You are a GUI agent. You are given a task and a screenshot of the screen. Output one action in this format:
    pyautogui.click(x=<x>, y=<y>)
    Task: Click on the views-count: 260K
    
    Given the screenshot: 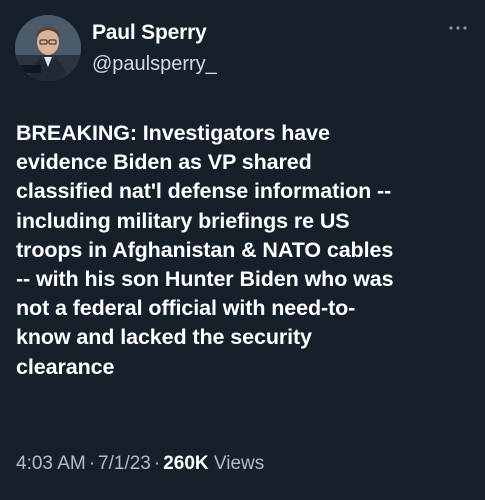 What is the action you would take?
    pyautogui.click(x=185, y=463)
    